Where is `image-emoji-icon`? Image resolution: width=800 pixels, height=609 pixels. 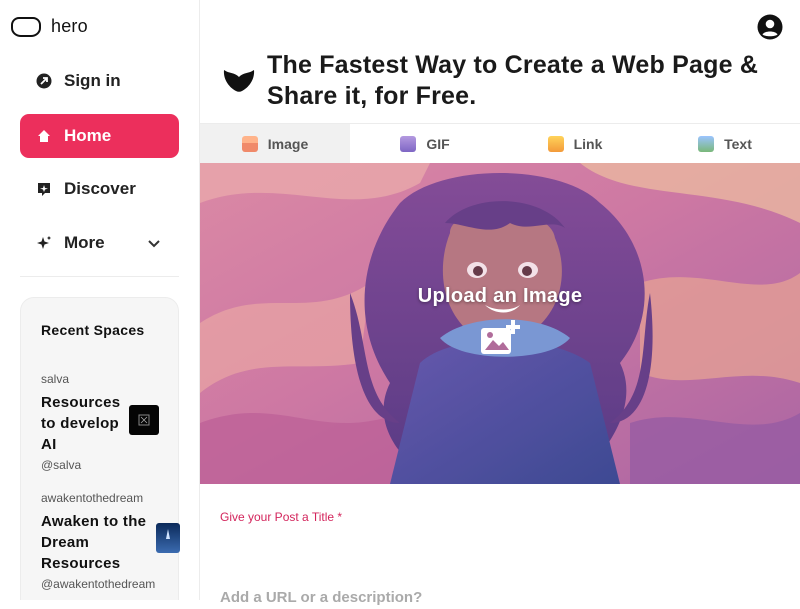
image-emoji-icon is located at coordinates (249, 144).